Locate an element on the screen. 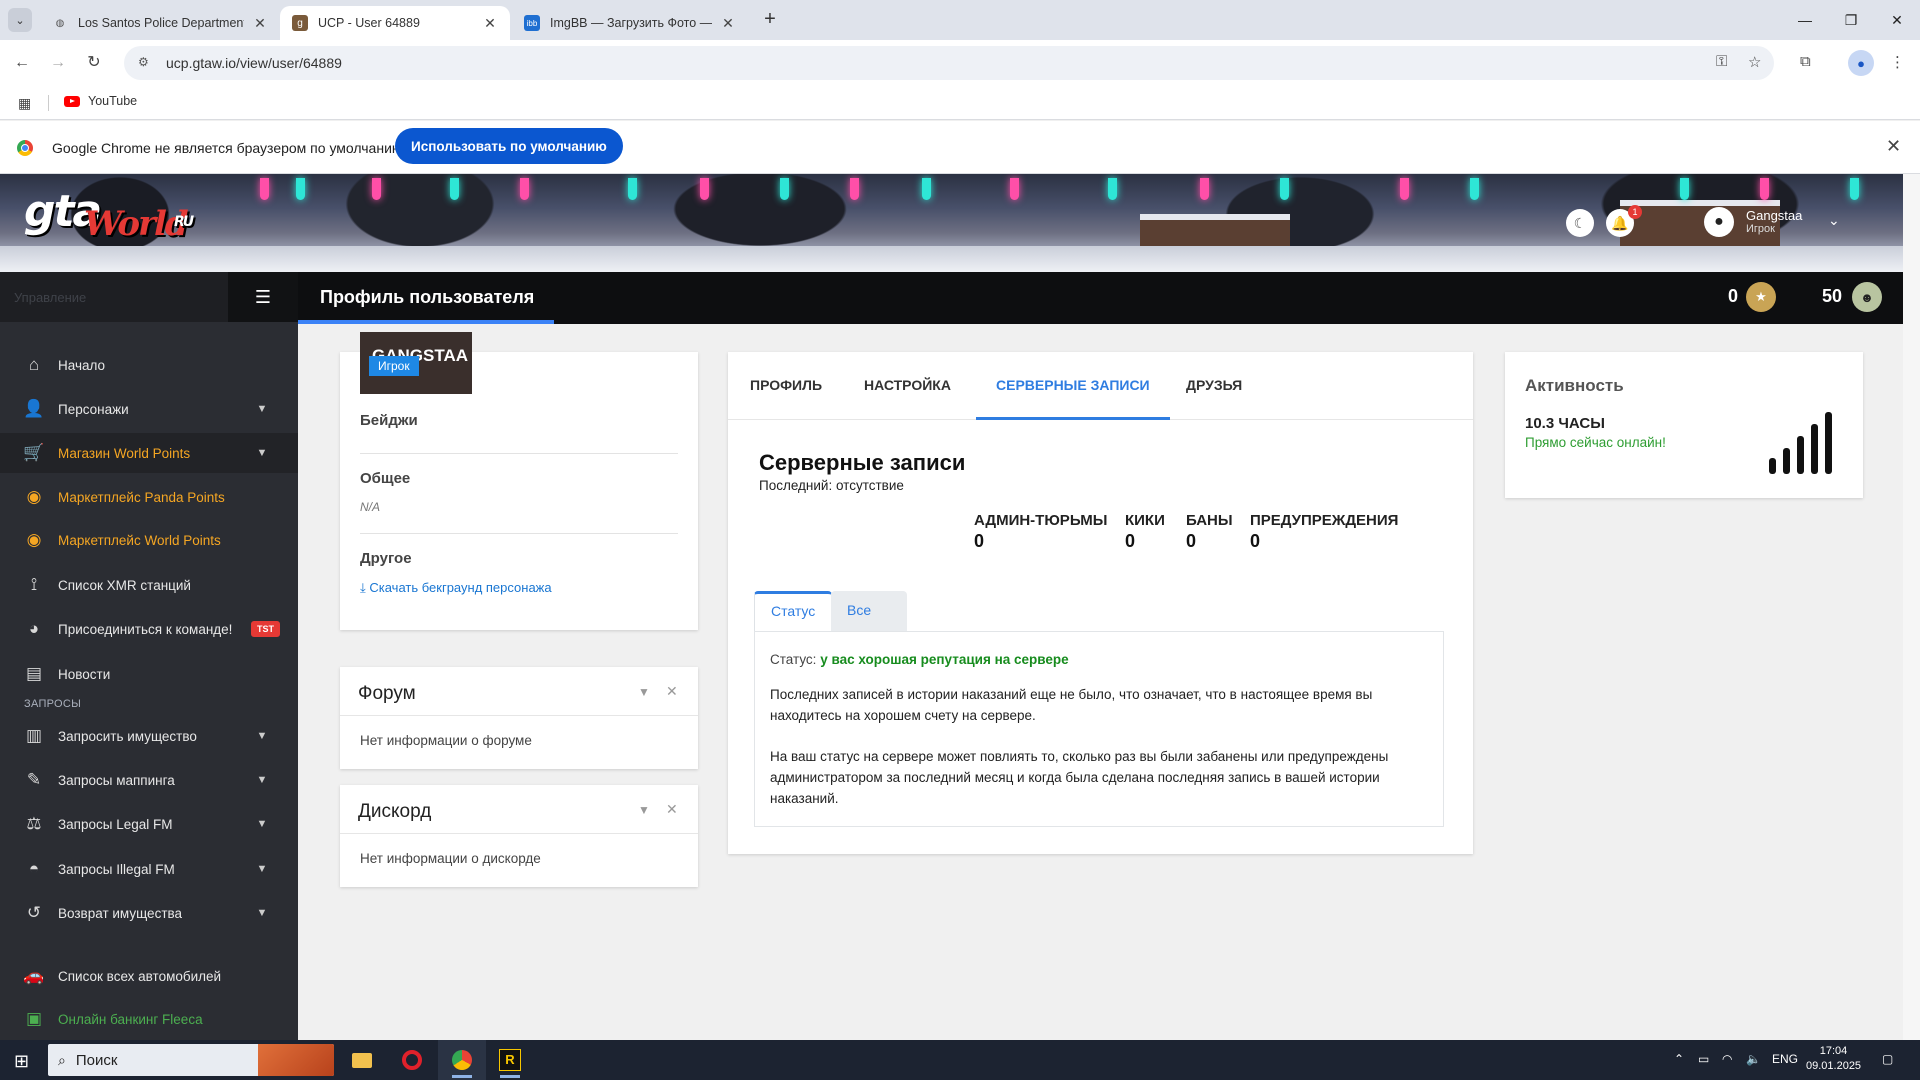 The image size is (1920, 1080). sidebar-item-label: Присоединиться к команде! is located at coordinates (145, 629).